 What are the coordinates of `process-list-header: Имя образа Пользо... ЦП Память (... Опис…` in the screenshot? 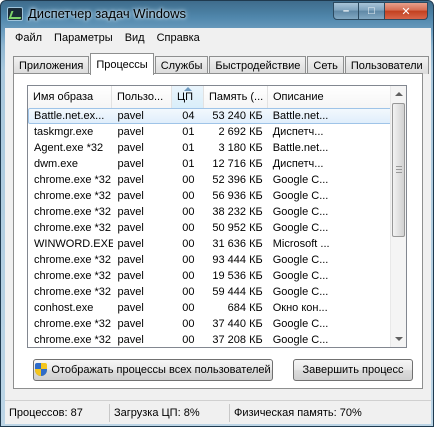 It's located at (210, 97).